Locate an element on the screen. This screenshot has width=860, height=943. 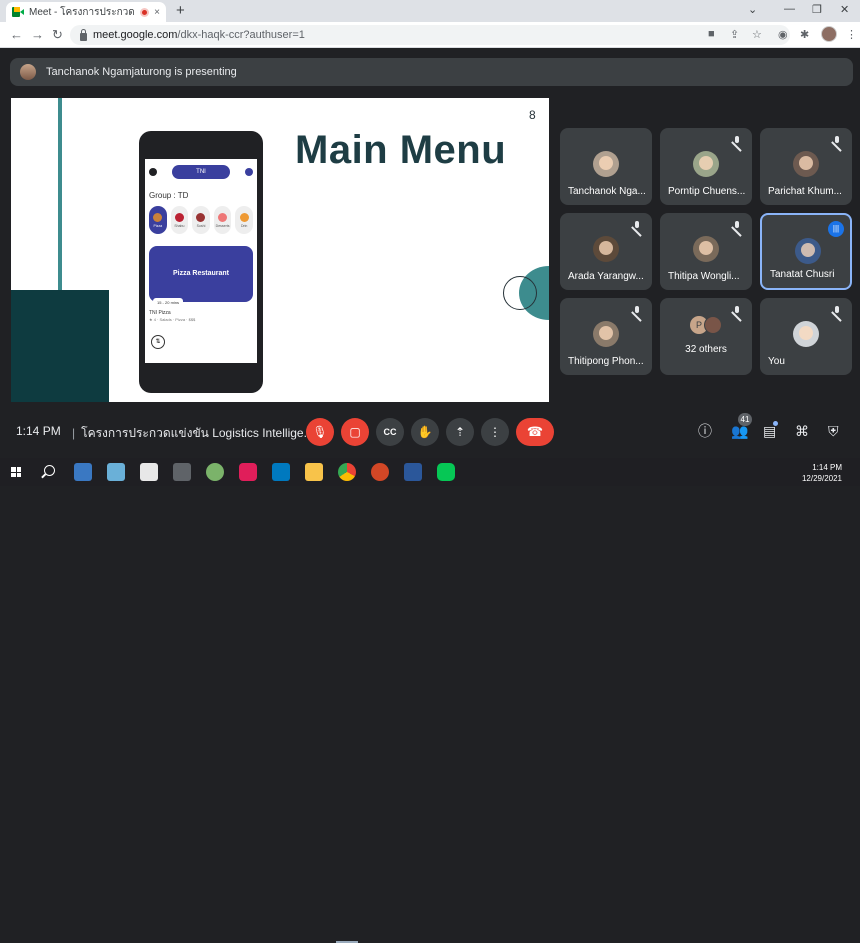
recording-icon is located at coordinates (145, 12).